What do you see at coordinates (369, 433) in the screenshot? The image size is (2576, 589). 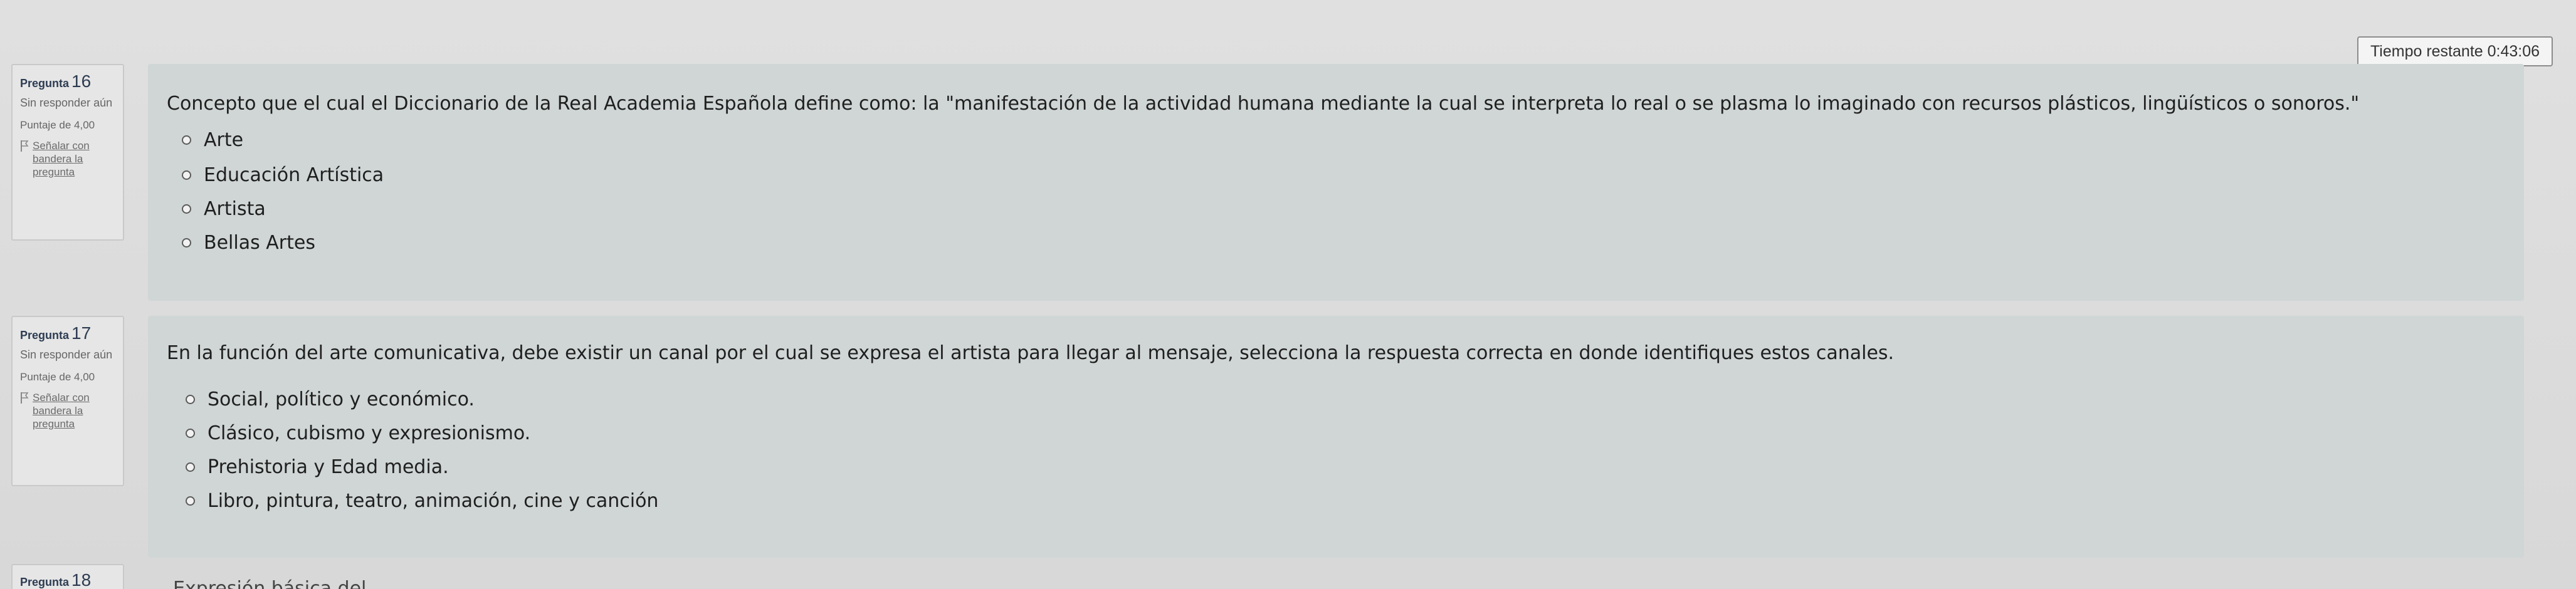 I see `answer-label: Clásico, cubismo y expresionismo.` at bounding box center [369, 433].